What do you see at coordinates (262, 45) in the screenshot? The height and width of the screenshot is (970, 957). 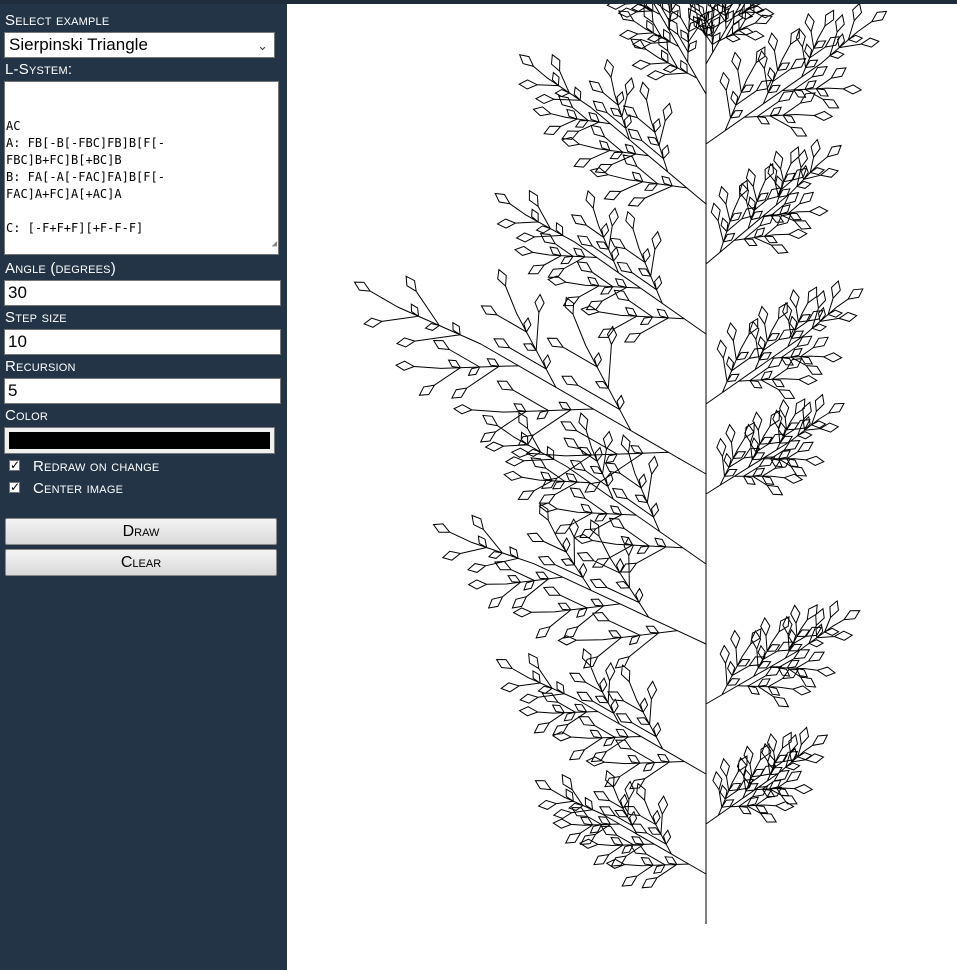 I see `chevron-down-icon: ⌄` at bounding box center [262, 45].